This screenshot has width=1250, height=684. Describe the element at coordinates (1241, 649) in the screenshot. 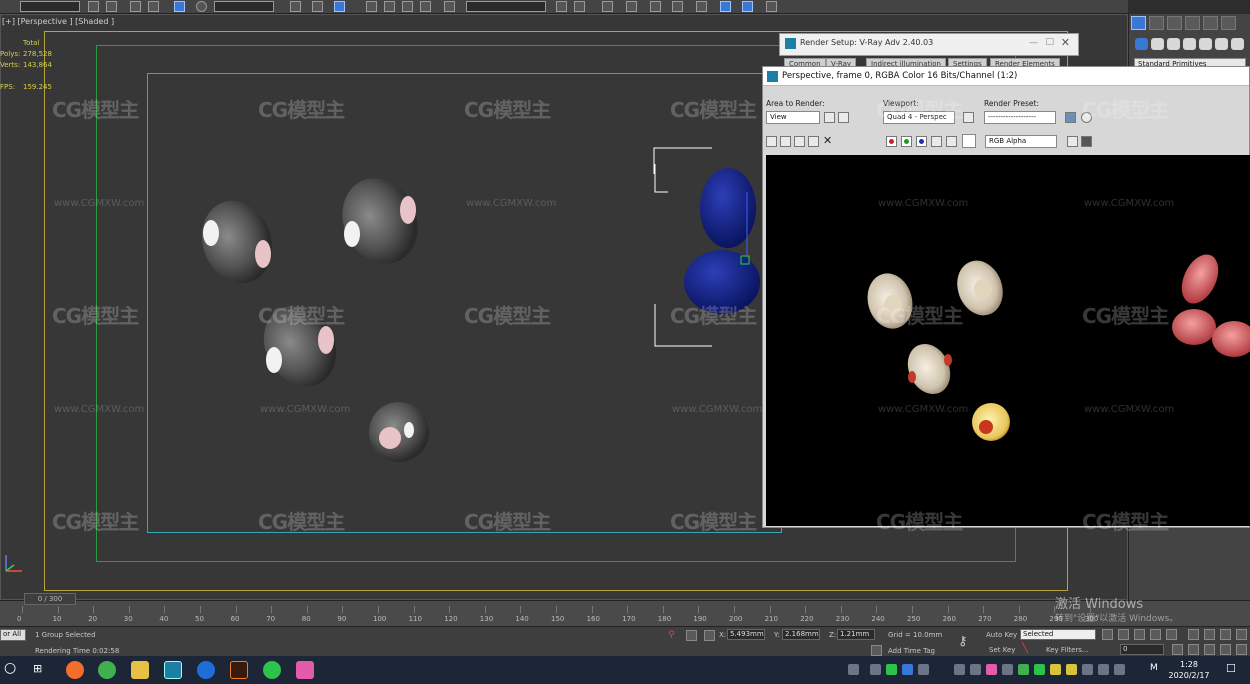

I see `maximize-toggle-icon` at that location.